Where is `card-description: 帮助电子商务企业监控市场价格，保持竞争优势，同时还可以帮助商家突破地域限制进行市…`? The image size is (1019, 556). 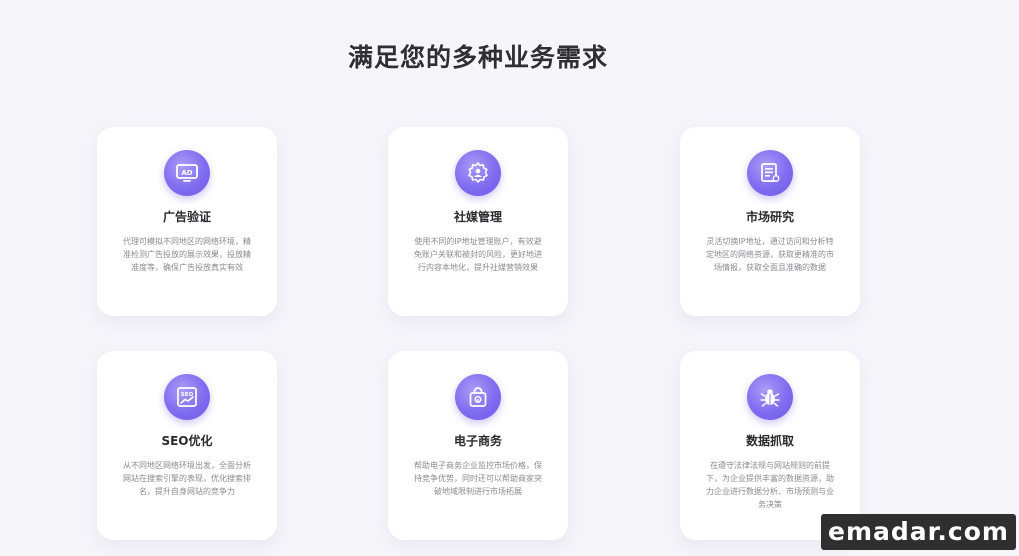 card-description: 帮助电子商务企业监控市场价格，保持竞争优势，同时还可以帮助商家突破地域限制进行市… is located at coordinates (478, 478).